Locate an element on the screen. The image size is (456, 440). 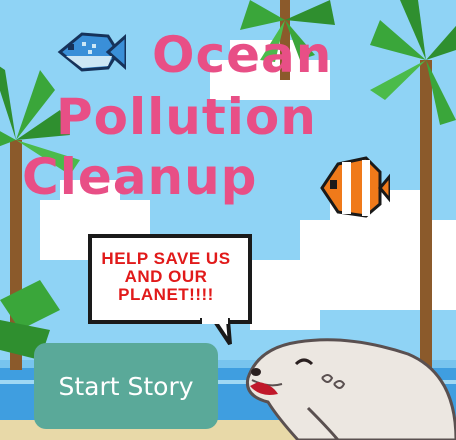
blue-fish-icon is located at coordinates (91, 52).